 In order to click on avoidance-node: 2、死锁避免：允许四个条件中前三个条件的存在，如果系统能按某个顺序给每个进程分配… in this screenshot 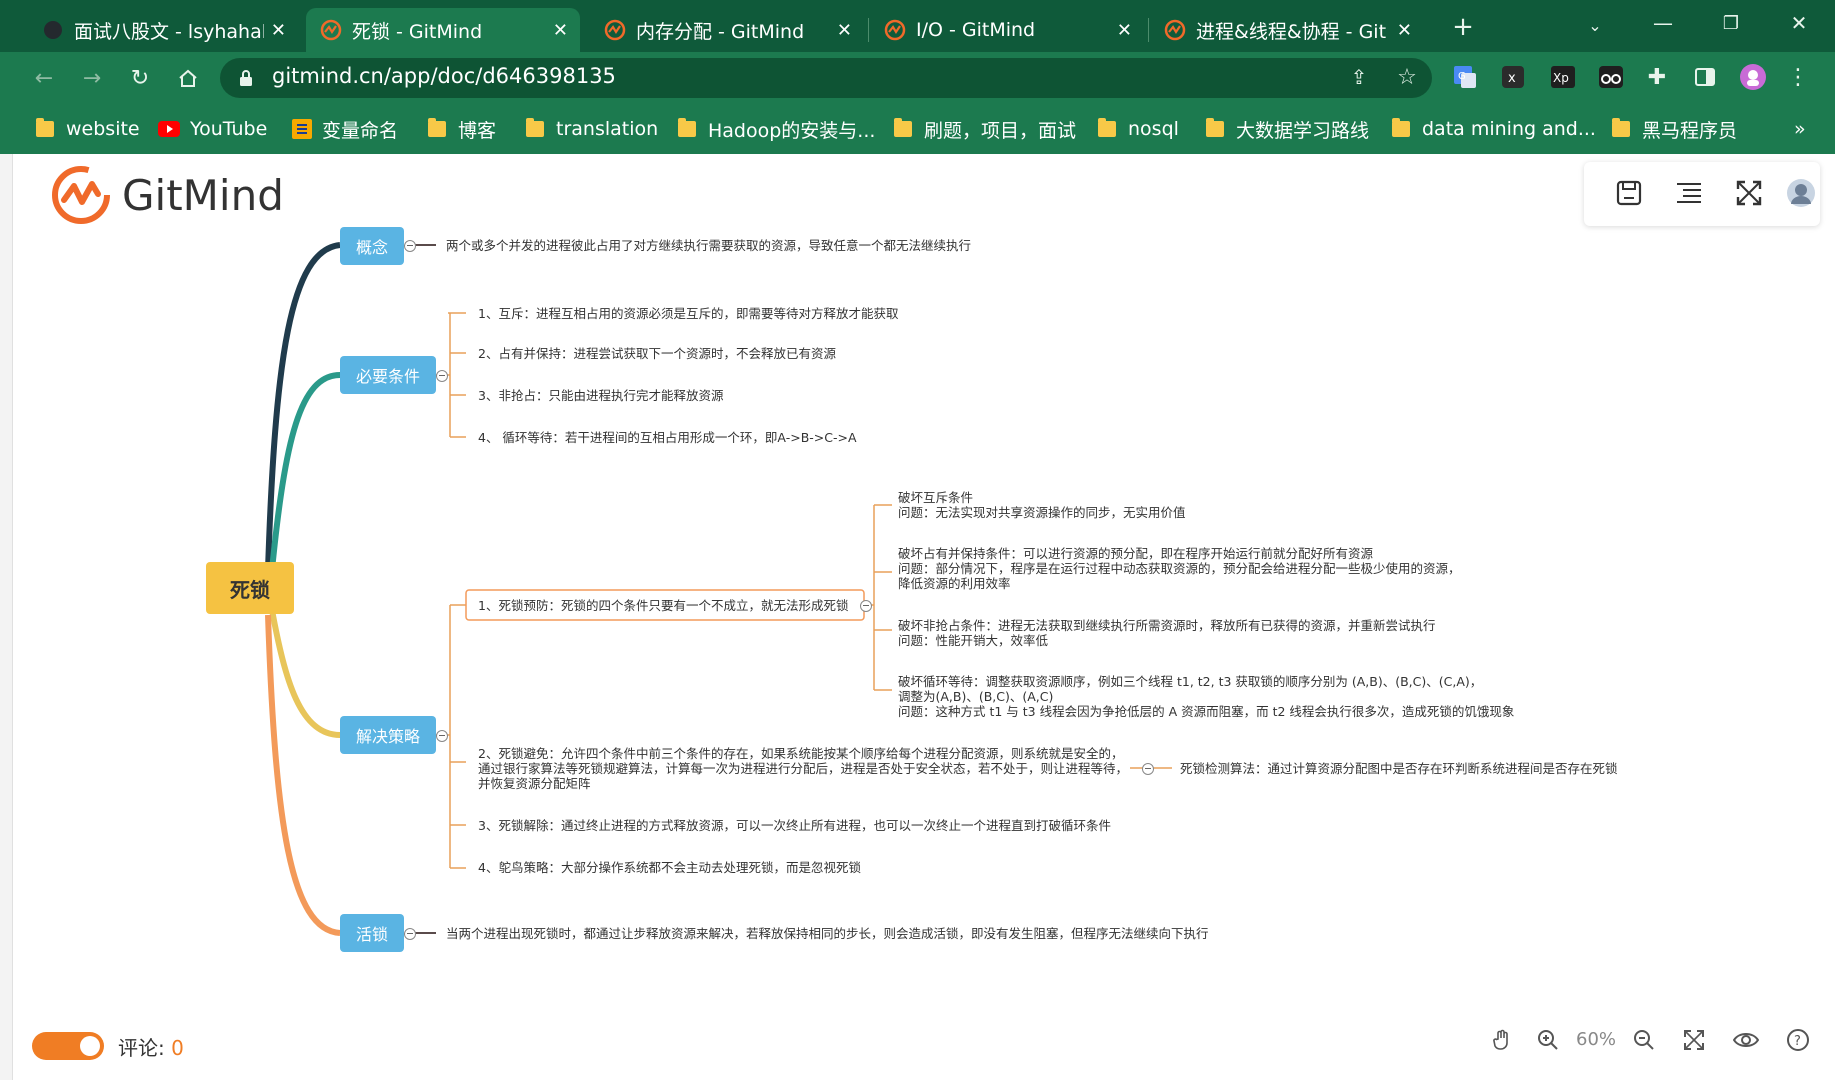, I will do `click(803, 768)`.